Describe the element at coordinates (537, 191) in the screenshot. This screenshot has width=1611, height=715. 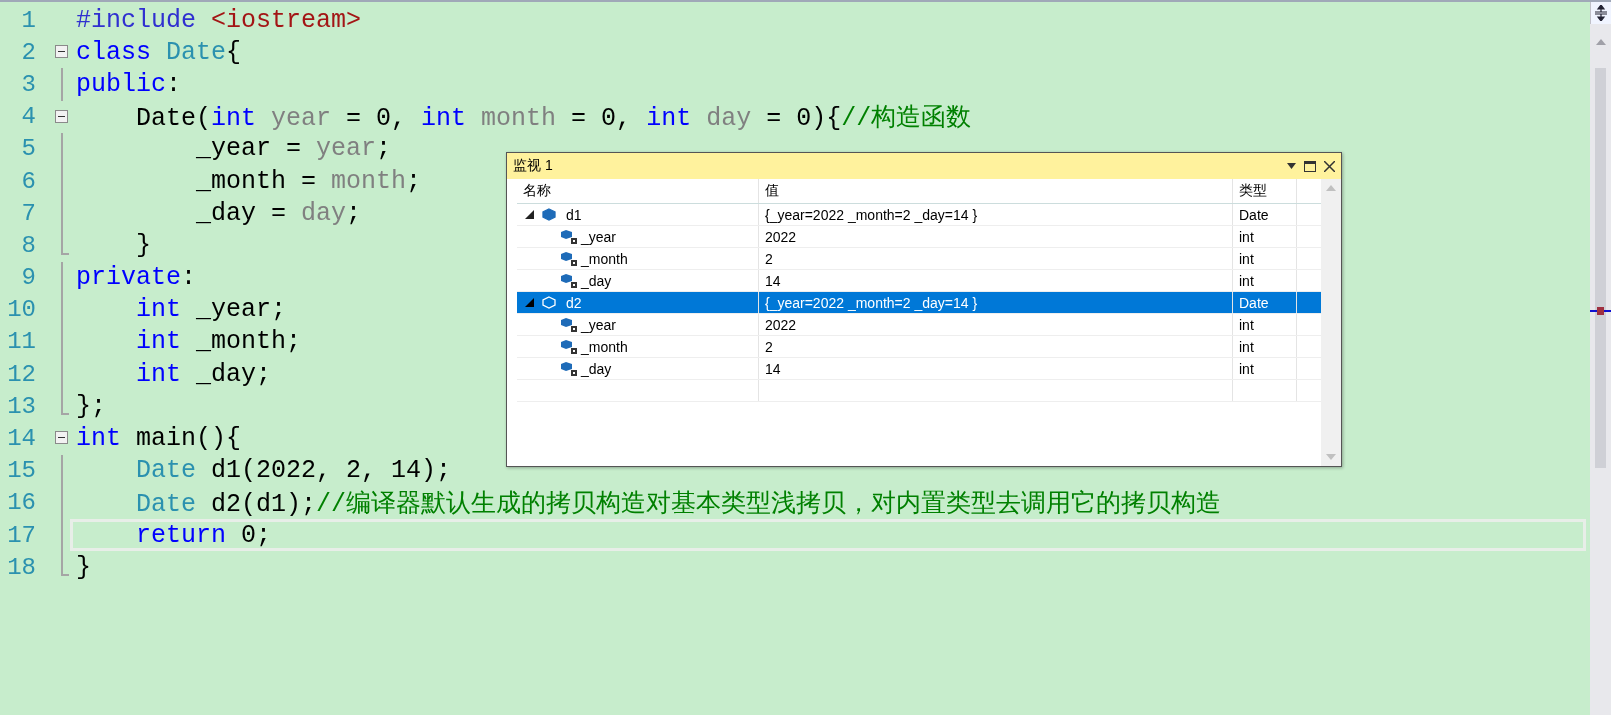
I see `column-header: 名称` at that location.